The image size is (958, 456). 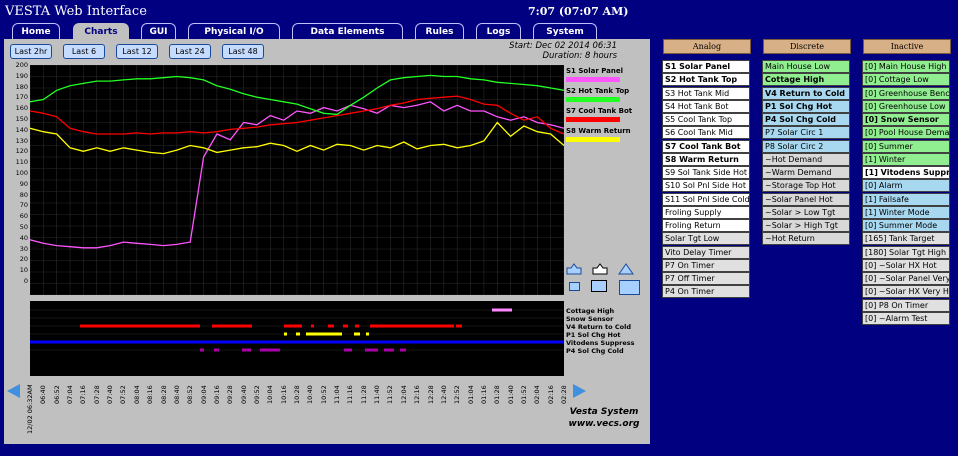 I want to click on inactive-item: [0] ~Alarm Test, so click(x=906, y=318).